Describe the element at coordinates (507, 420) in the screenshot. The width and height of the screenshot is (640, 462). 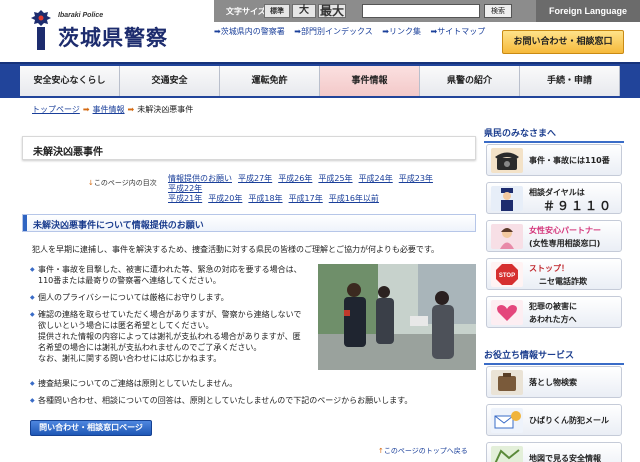
I see `mail-bird-icon` at that location.